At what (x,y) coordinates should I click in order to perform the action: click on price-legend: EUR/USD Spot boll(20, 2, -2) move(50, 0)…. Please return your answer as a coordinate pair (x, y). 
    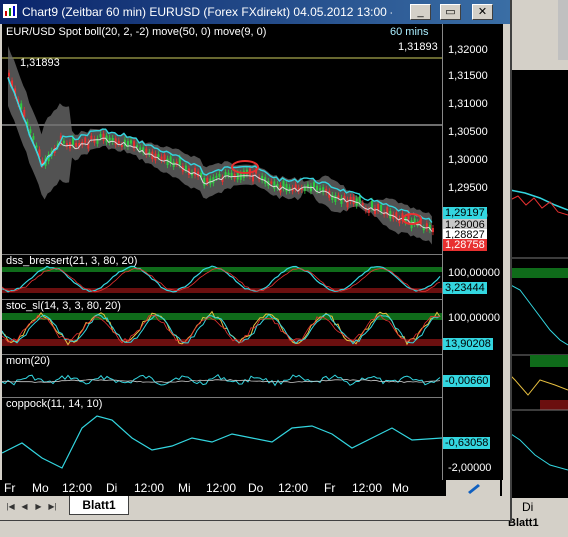
    Looking at the image, I should click on (136, 32).